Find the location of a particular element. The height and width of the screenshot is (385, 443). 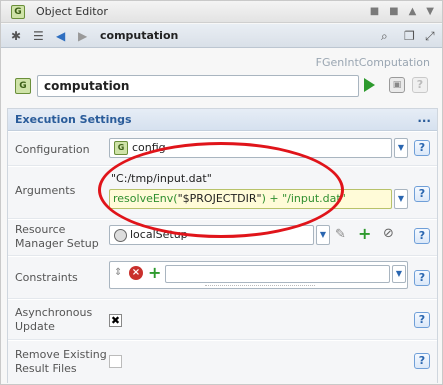

arguments-help-button: ? is located at coordinates (422, 194).